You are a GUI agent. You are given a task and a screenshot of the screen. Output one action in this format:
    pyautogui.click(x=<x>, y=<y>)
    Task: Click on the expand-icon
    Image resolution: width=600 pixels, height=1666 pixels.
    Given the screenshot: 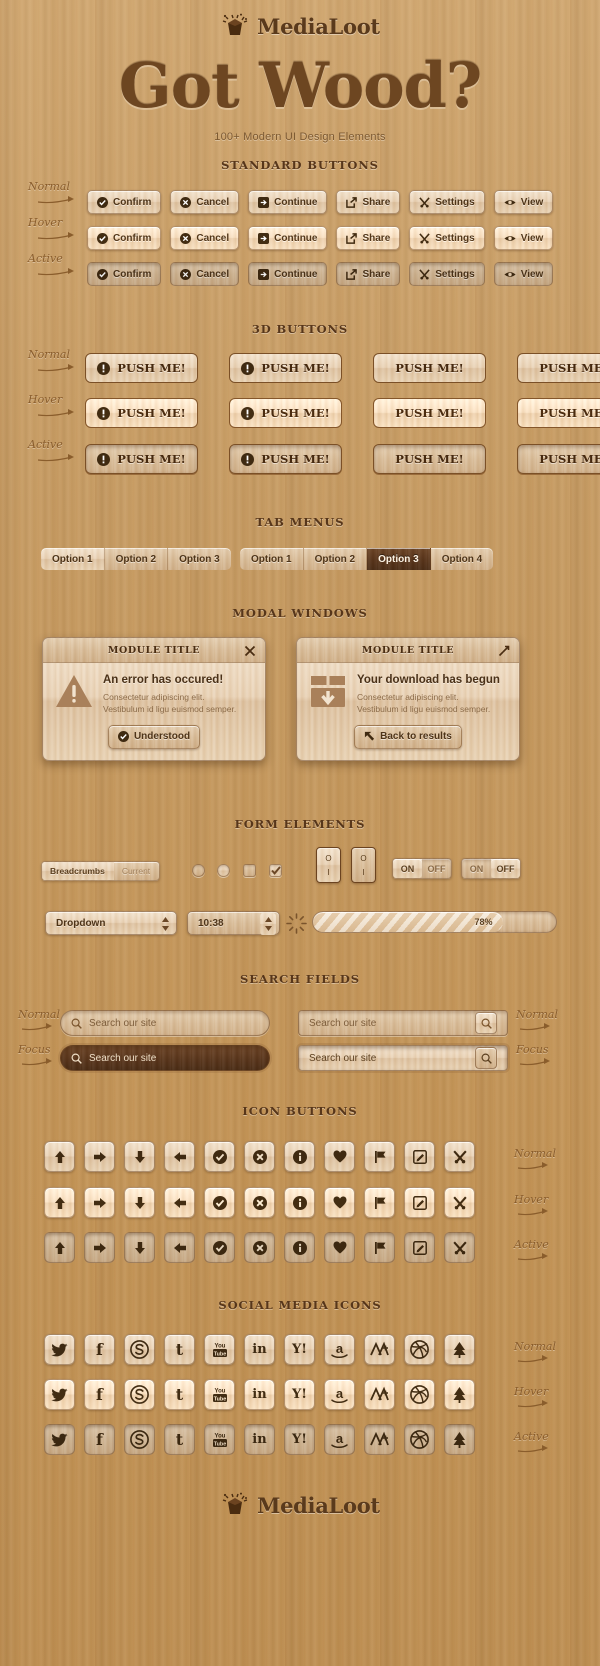 What is the action you would take?
    pyautogui.click(x=504, y=653)
    